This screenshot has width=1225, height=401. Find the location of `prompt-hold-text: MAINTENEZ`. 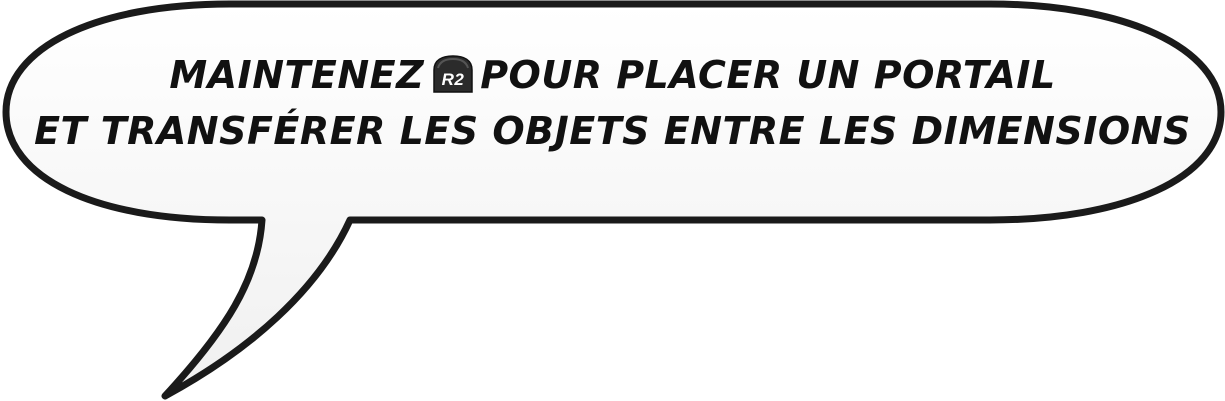

prompt-hold-text: MAINTENEZ is located at coordinates (297, 75).